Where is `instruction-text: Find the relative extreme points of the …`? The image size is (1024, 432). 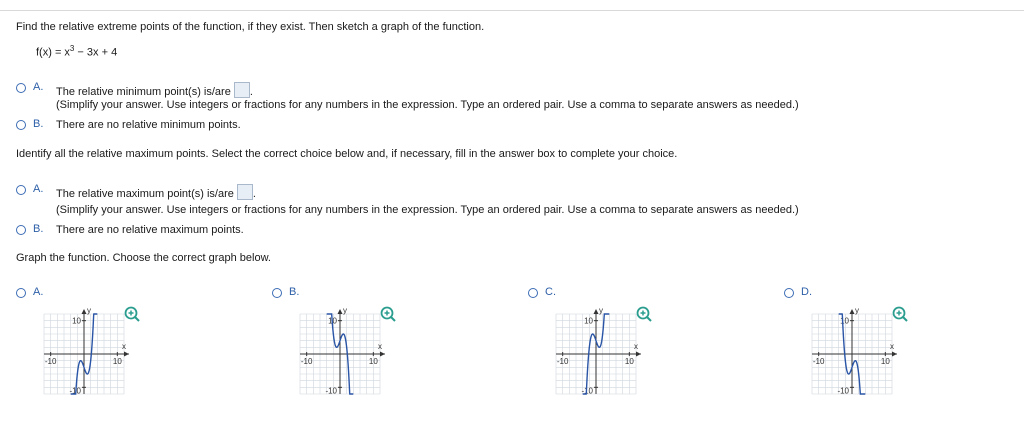
instruction-text: Find the relative extreme points of the … is located at coordinates (250, 27).